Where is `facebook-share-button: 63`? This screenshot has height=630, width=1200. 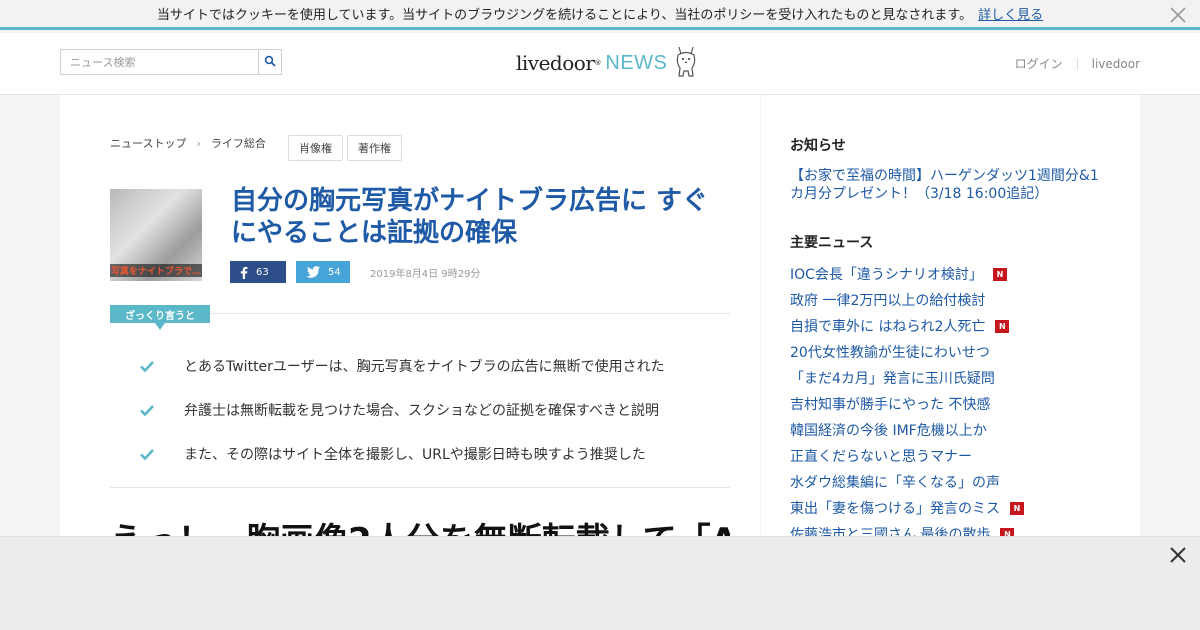 facebook-share-button: 63 is located at coordinates (258, 272).